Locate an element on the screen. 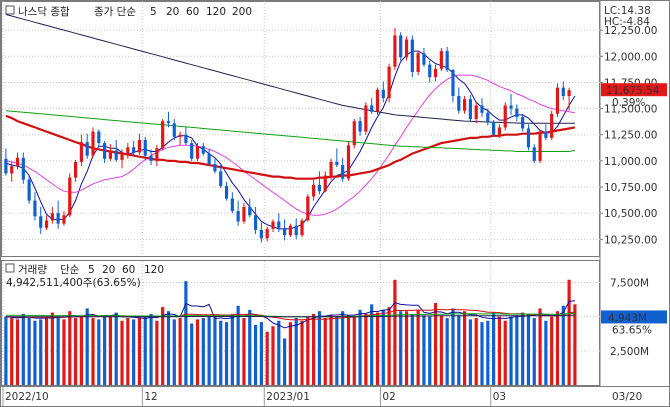 The width and height of the screenshot is (670, 407). volume-legend-name: 거래량 is located at coordinates (32, 270).